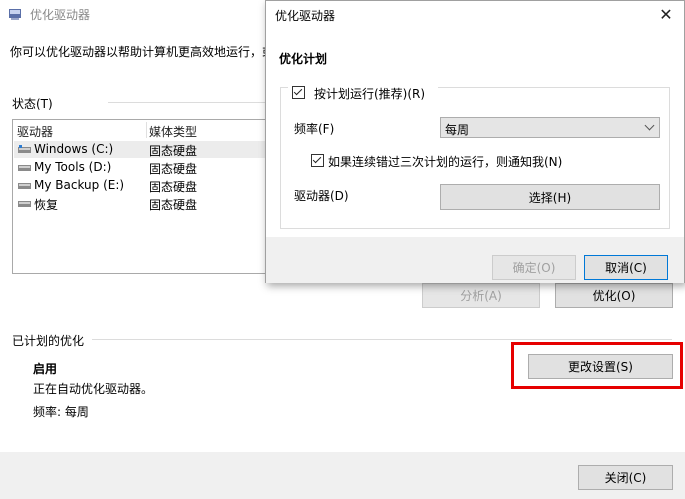 The height and width of the screenshot is (499, 685). I want to click on main-description: 你可以优化驱动器以帮助计算机更高效地运行，或者, so click(148, 52).